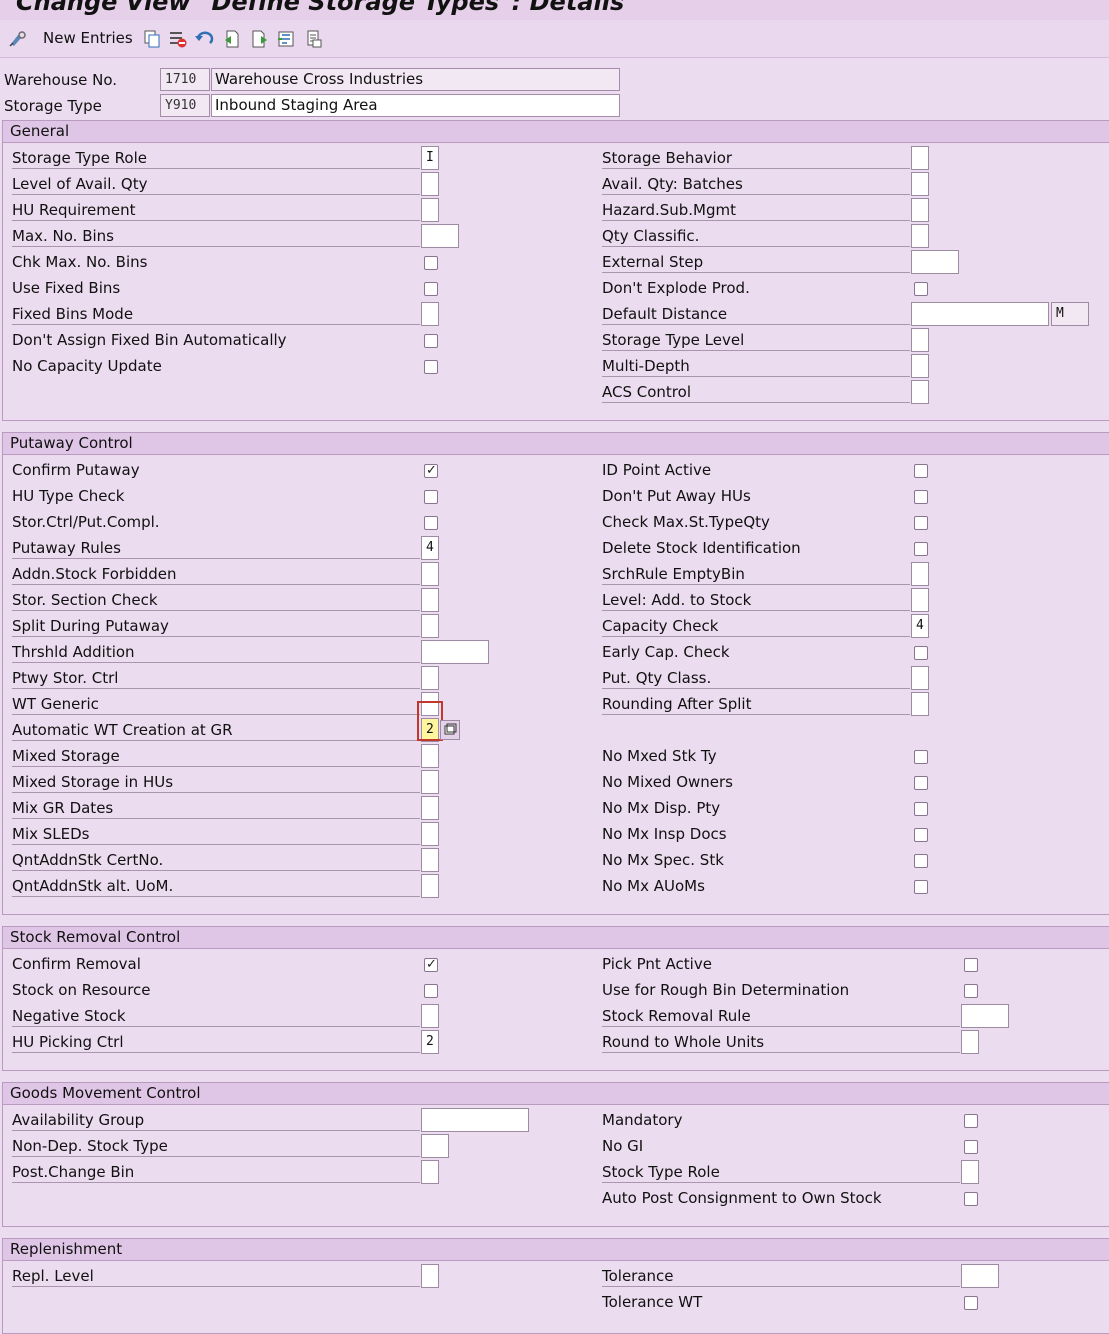 This screenshot has height=1334, width=1109. I want to click on stock-removal-rule-label: Stock Removal Rule, so click(781, 1016).